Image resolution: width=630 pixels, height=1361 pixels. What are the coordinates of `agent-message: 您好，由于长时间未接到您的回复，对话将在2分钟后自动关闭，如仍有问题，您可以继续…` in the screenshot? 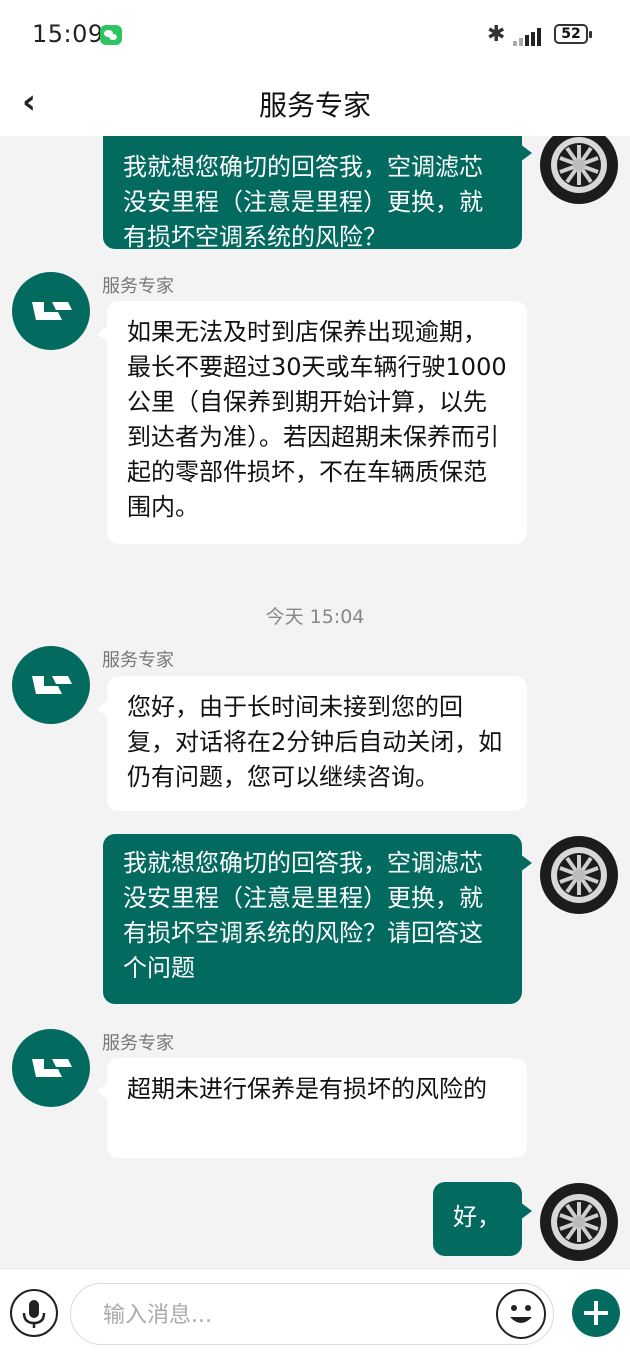 It's located at (312, 743).